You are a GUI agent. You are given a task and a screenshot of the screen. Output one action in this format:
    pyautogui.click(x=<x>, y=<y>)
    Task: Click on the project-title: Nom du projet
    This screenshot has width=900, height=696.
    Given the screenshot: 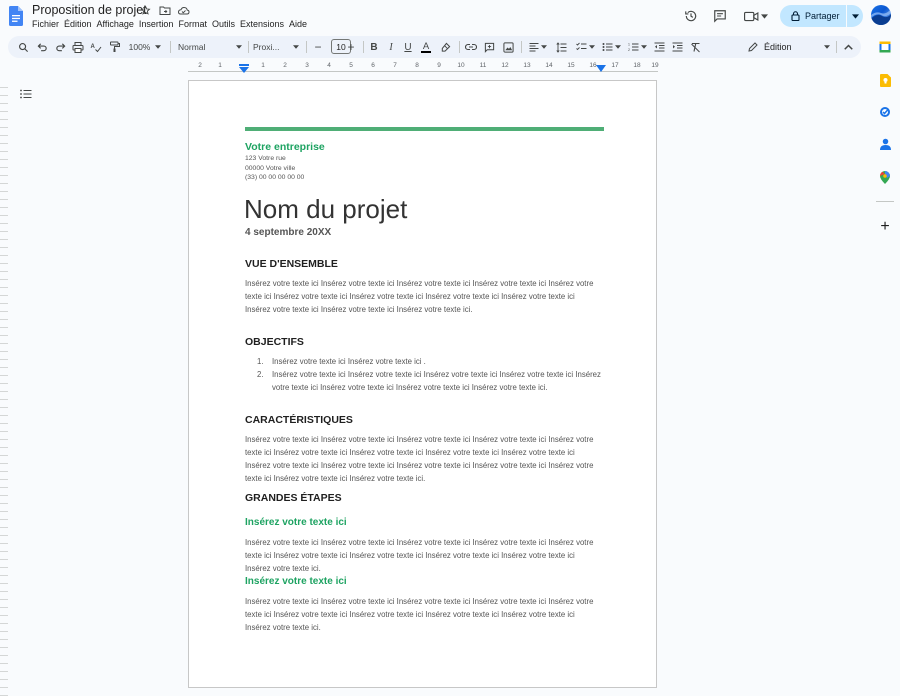 What is the action you would take?
    pyautogui.click(x=326, y=209)
    